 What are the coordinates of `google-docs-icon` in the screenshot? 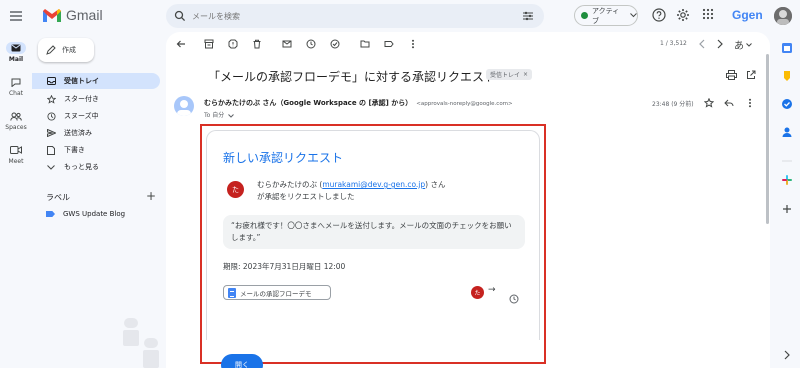 It's located at (232, 292).